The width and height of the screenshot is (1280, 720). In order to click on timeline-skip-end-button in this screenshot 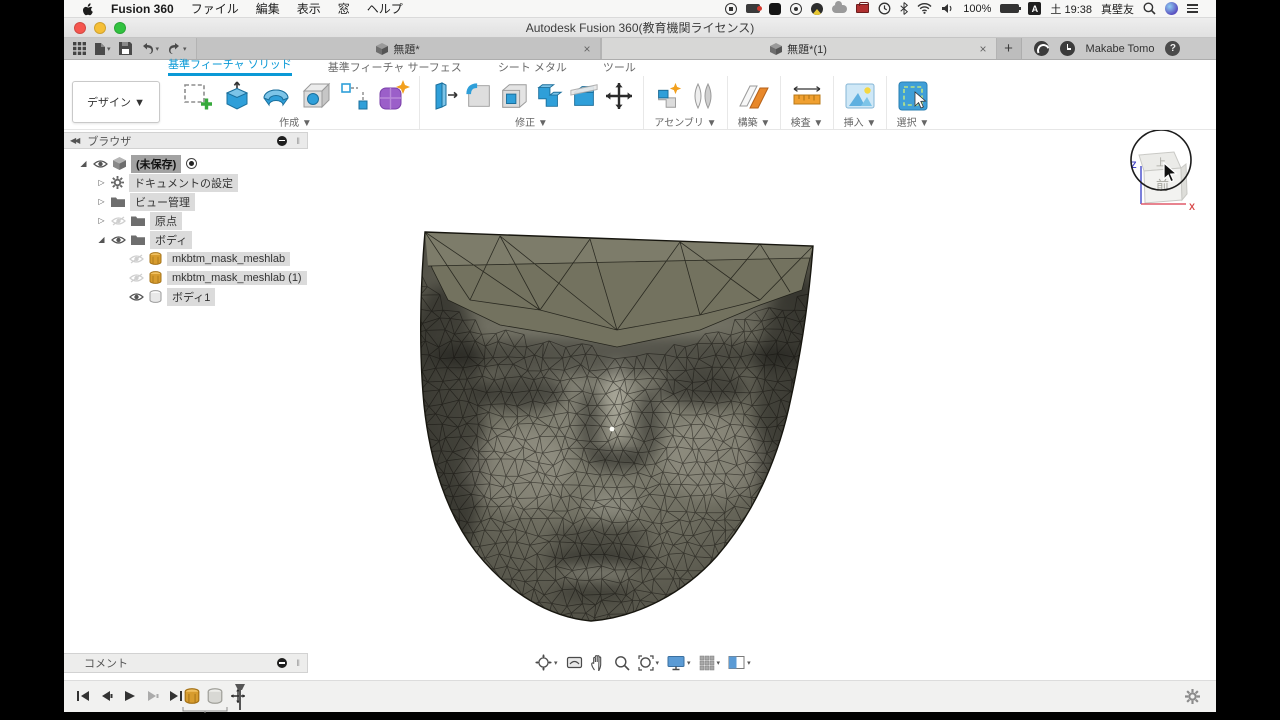, I will do `click(176, 696)`.